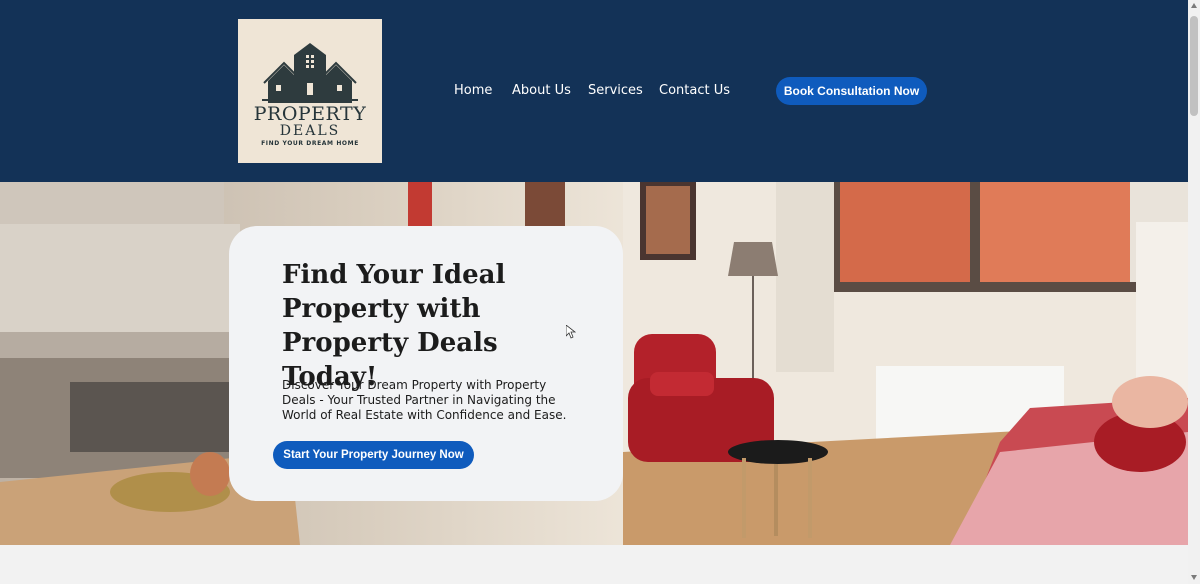 The width and height of the screenshot is (1200, 584). Describe the element at coordinates (1194, 66) in the screenshot. I see `scroll-thumb` at that location.